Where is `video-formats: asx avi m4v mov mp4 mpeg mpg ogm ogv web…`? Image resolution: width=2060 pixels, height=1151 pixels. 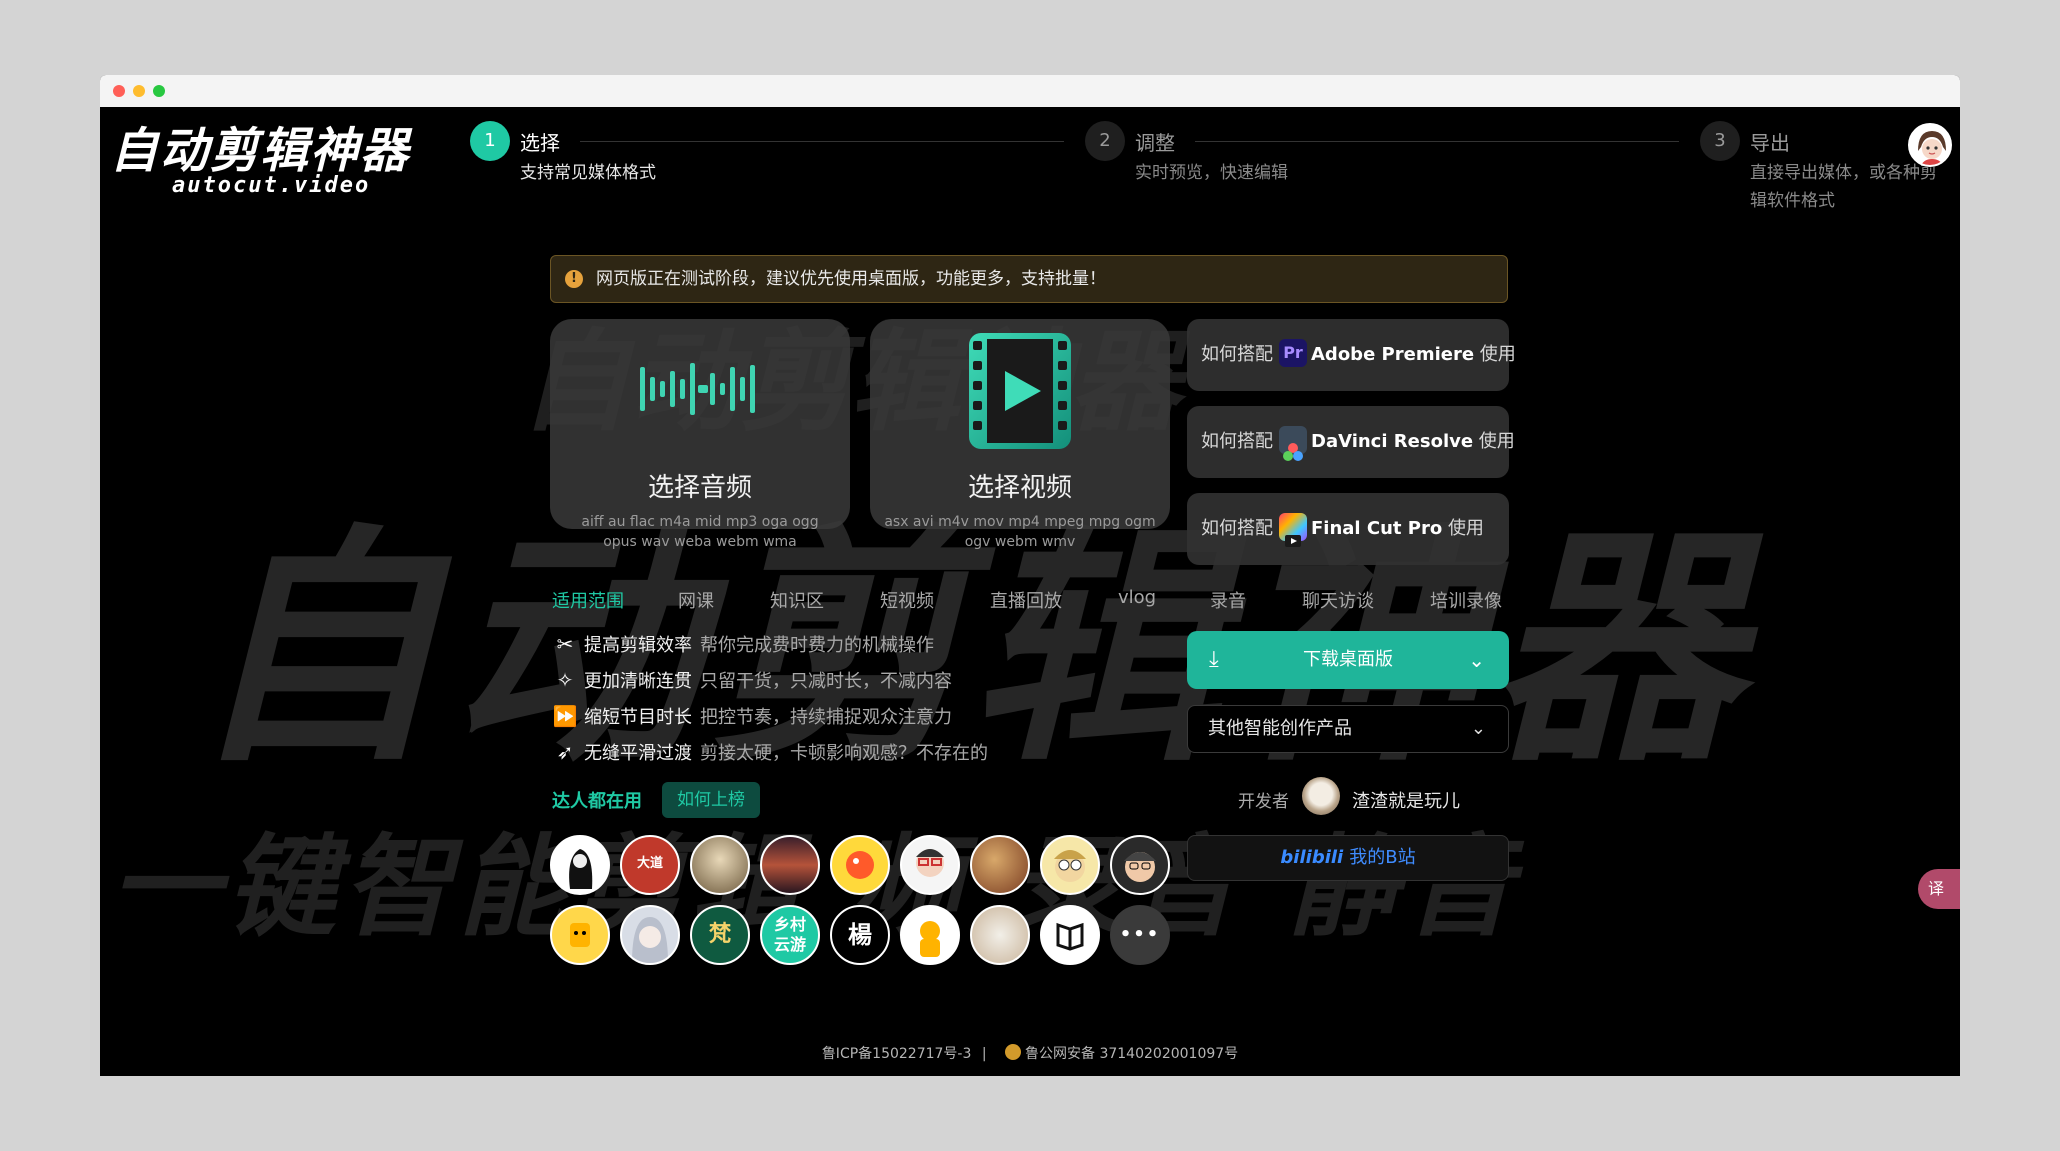
video-formats: asx avi m4v mov mp4 mpeg mpg ogm ogv web… is located at coordinates (1020, 532).